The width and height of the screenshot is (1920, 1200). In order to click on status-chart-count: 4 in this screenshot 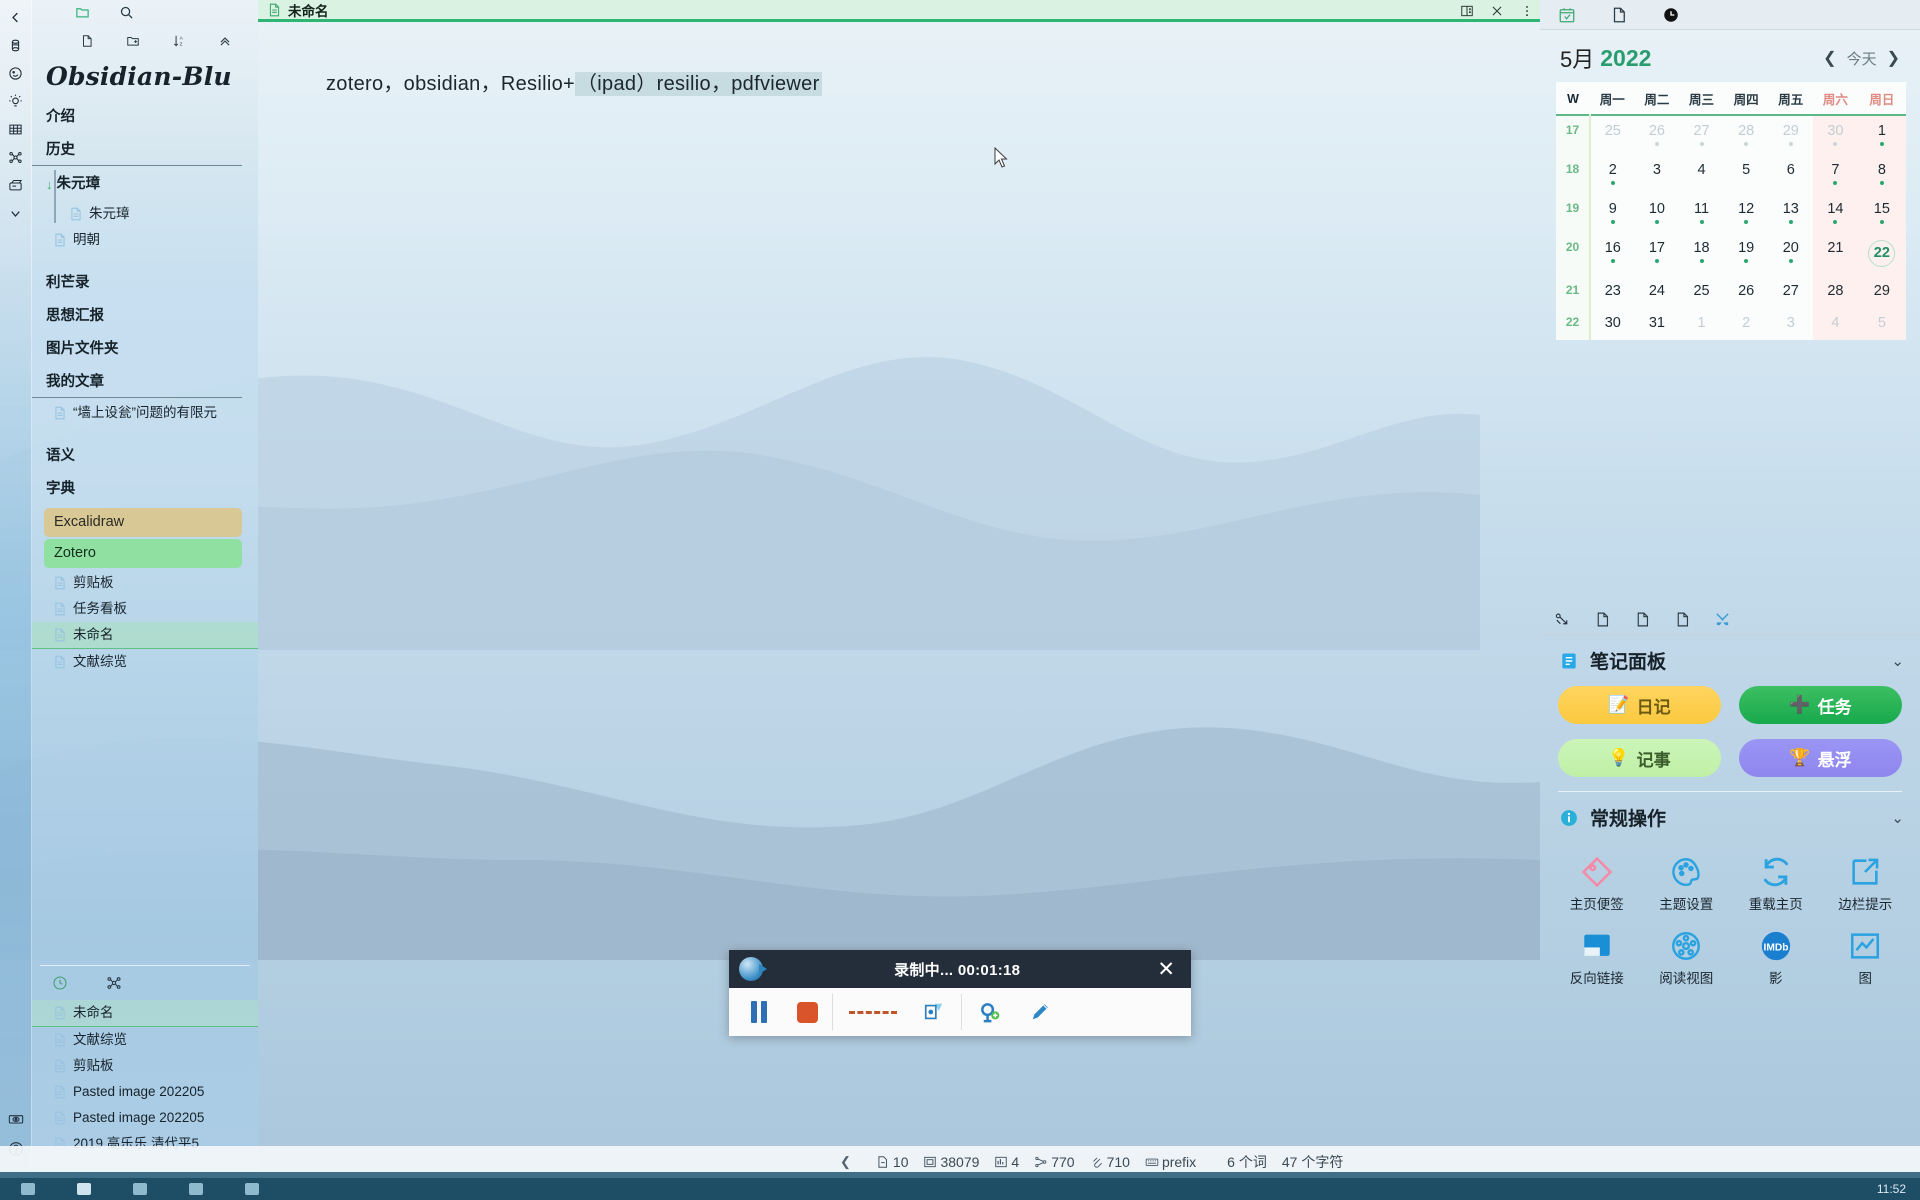, I will do `click(1006, 1162)`.